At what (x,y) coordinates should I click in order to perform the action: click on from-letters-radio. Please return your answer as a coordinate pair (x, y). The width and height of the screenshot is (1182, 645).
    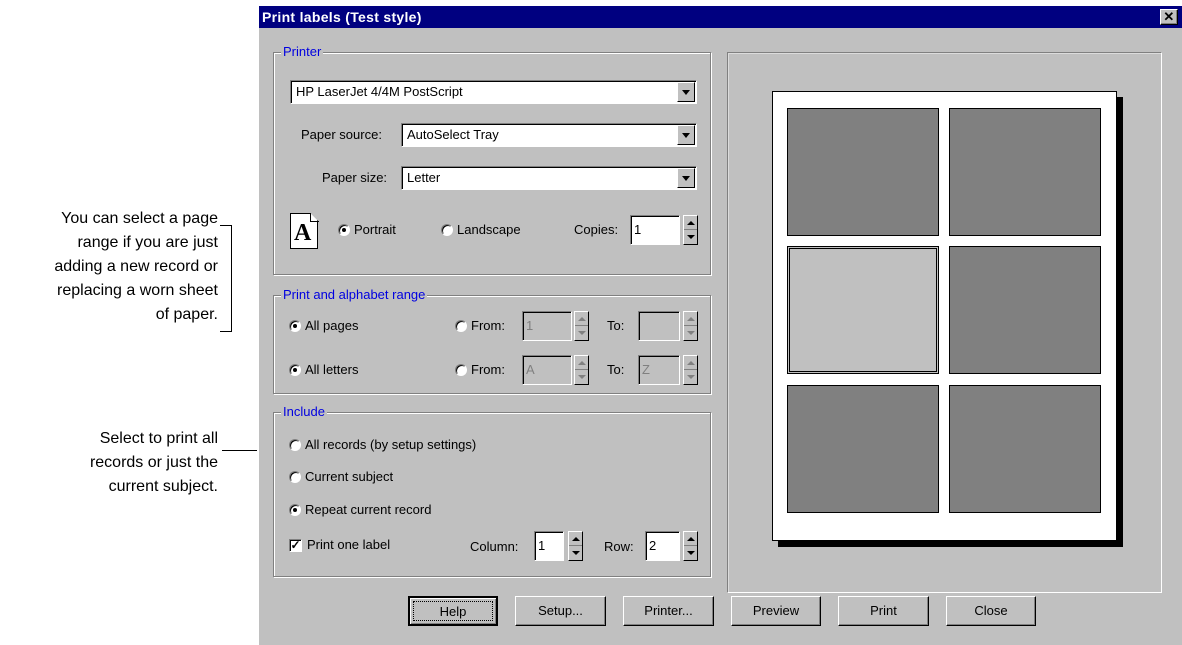
    Looking at the image, I should click on (461, 370).